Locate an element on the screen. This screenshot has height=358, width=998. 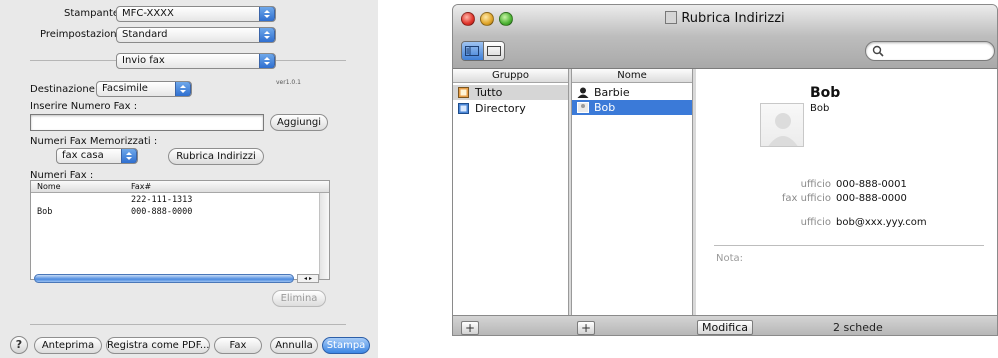
contact-subname: Bob is located at coordinates (820, 108).